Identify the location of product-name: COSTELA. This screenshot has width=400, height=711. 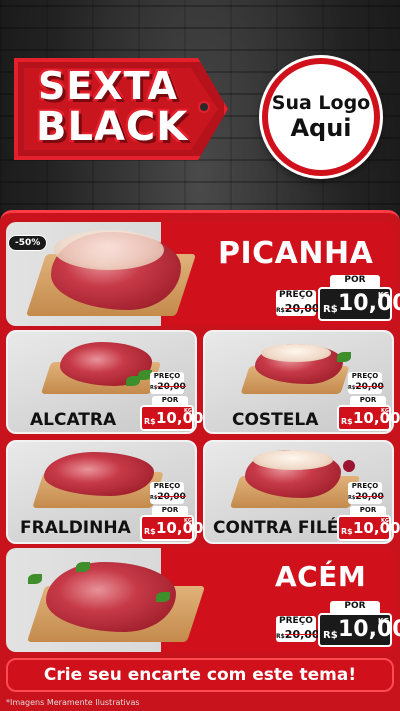
(275, 420).